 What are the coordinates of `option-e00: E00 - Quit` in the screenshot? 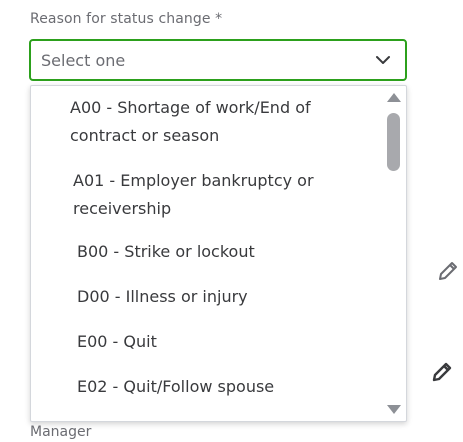 It's located at (222, 342).